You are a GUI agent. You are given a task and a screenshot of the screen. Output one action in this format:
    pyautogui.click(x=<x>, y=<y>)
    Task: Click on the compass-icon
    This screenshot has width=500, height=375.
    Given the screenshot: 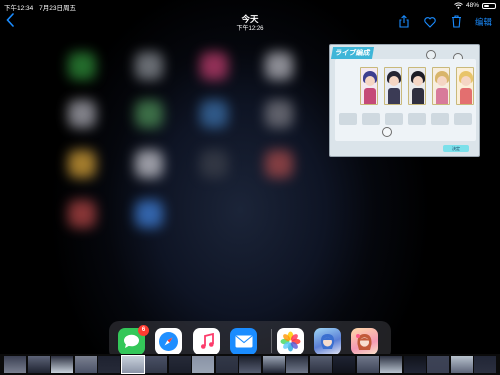 What is the action you would take?
    pyautogui.click(x=168, y=341)
    